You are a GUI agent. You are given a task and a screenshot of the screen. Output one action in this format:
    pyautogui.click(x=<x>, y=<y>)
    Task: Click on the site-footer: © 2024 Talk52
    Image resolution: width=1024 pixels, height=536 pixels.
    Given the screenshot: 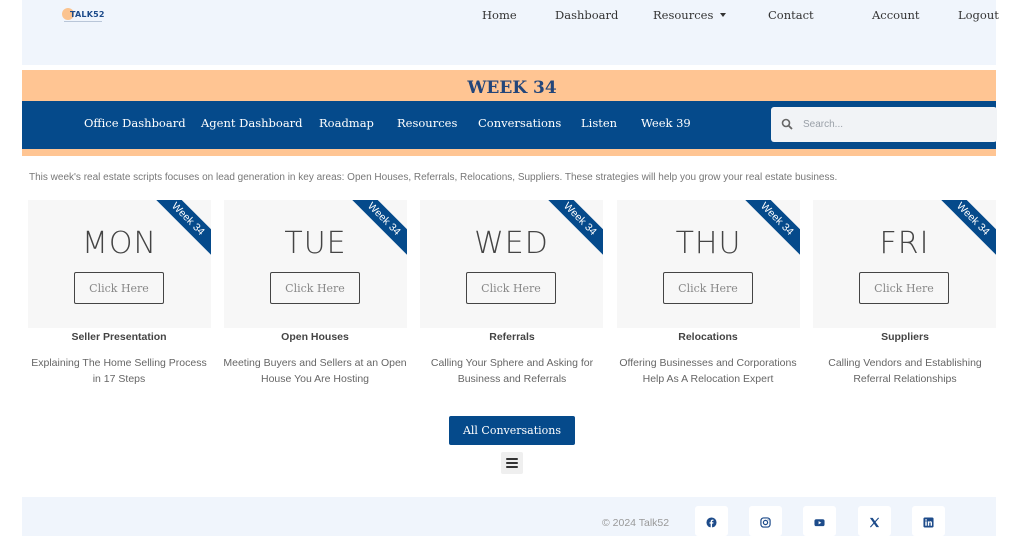 What is the action you would take?
    pyautogui.click(x=509, y=516)
    